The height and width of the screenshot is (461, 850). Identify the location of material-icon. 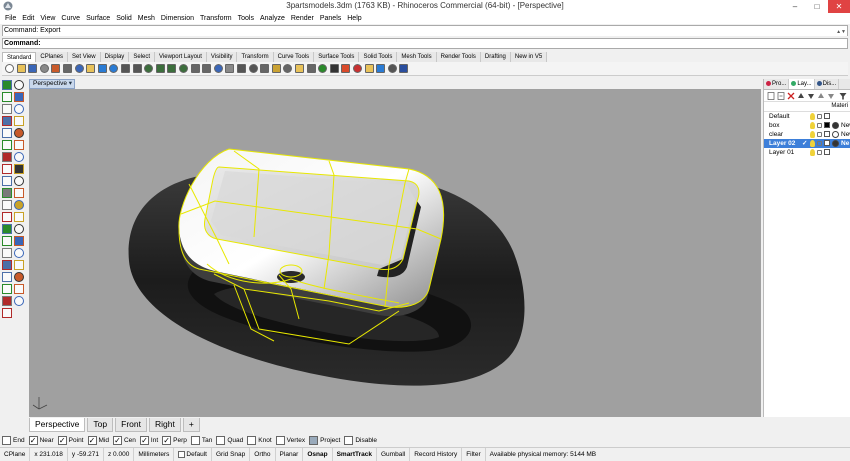
(357, 68).